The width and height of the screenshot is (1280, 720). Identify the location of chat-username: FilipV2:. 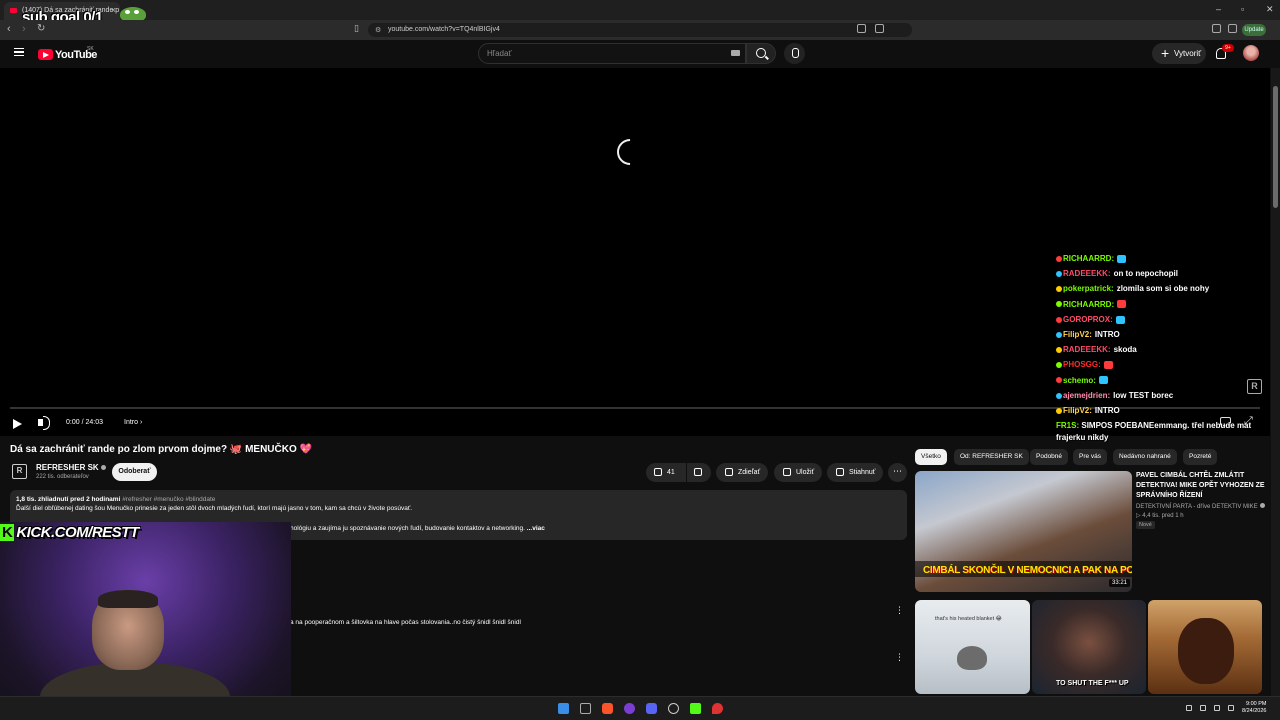
(1077, 334).